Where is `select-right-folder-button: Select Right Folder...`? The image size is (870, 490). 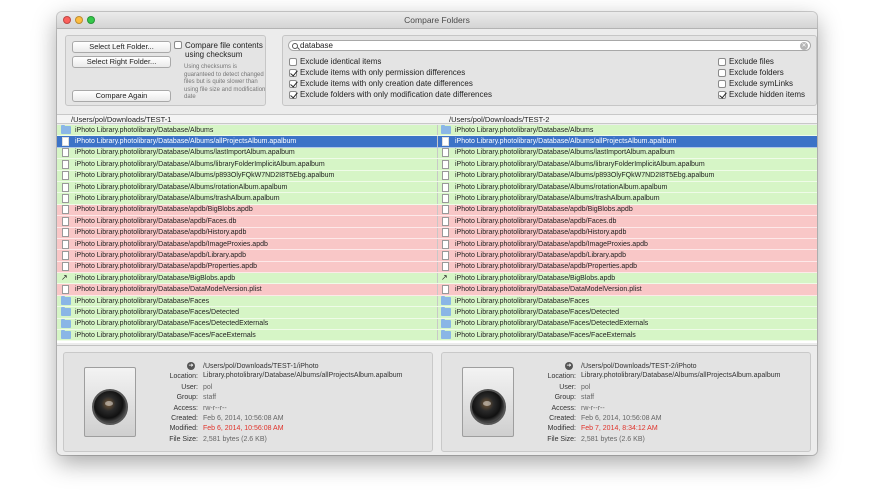 select-right-folder-button: Select Right Folder... is located at coordinates (121, 62).